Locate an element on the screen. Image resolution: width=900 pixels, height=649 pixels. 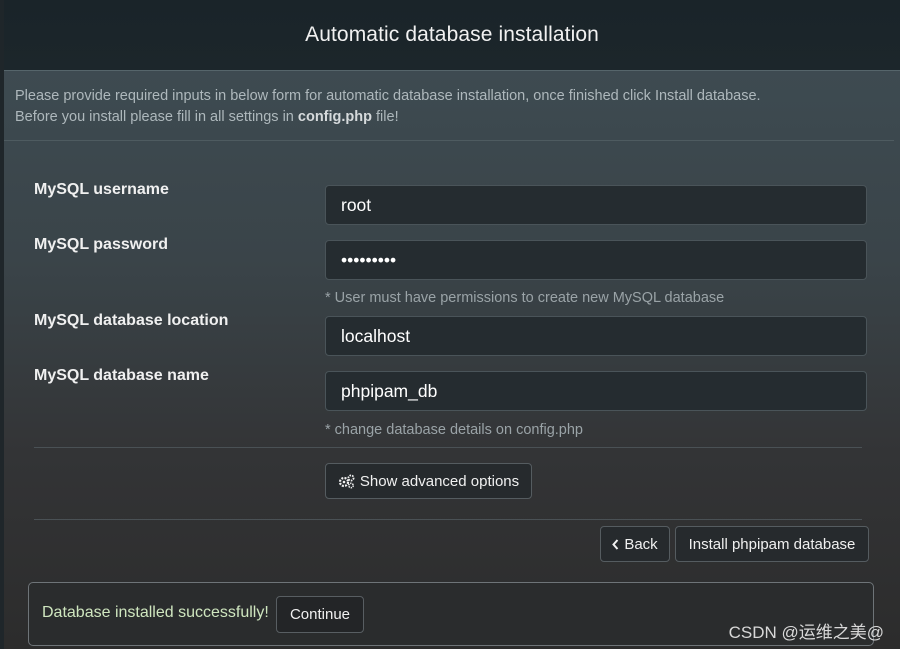
mysql-dbname-input is located at coordinates (596, 391).